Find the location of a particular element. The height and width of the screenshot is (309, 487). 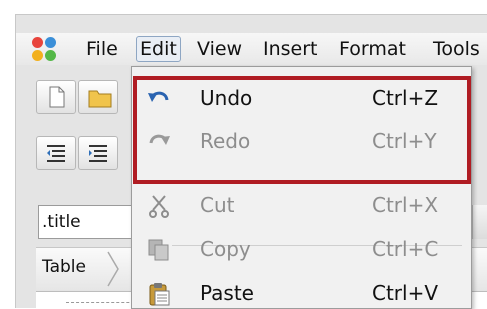

breadcrumb-separator-icon is located at coordinates (113, 269).